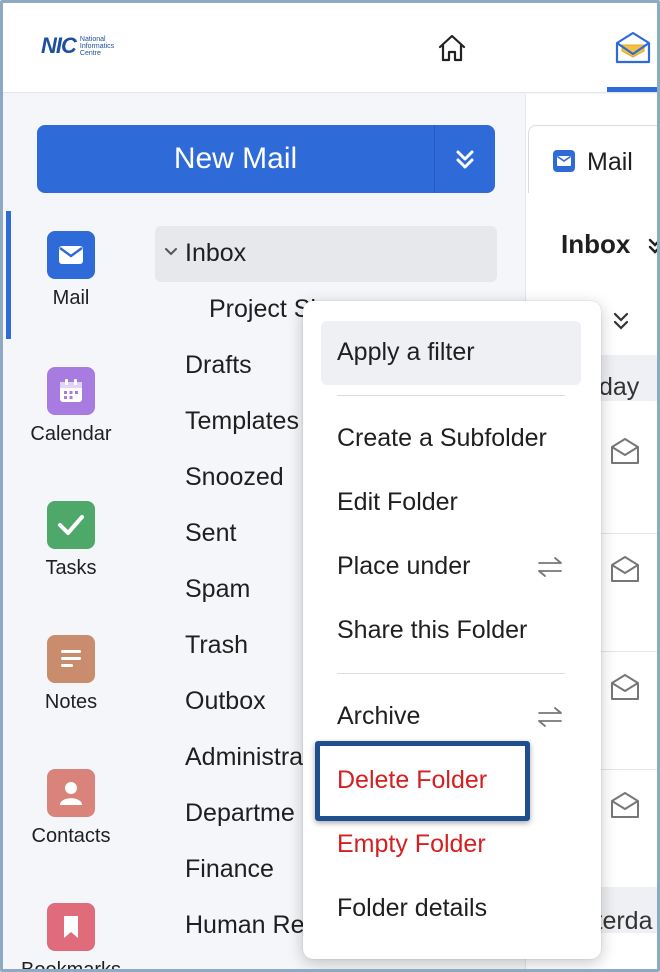 This screenshot has width=660, height=972. I want to click on folder-finance: Finance, so click(229, 869).